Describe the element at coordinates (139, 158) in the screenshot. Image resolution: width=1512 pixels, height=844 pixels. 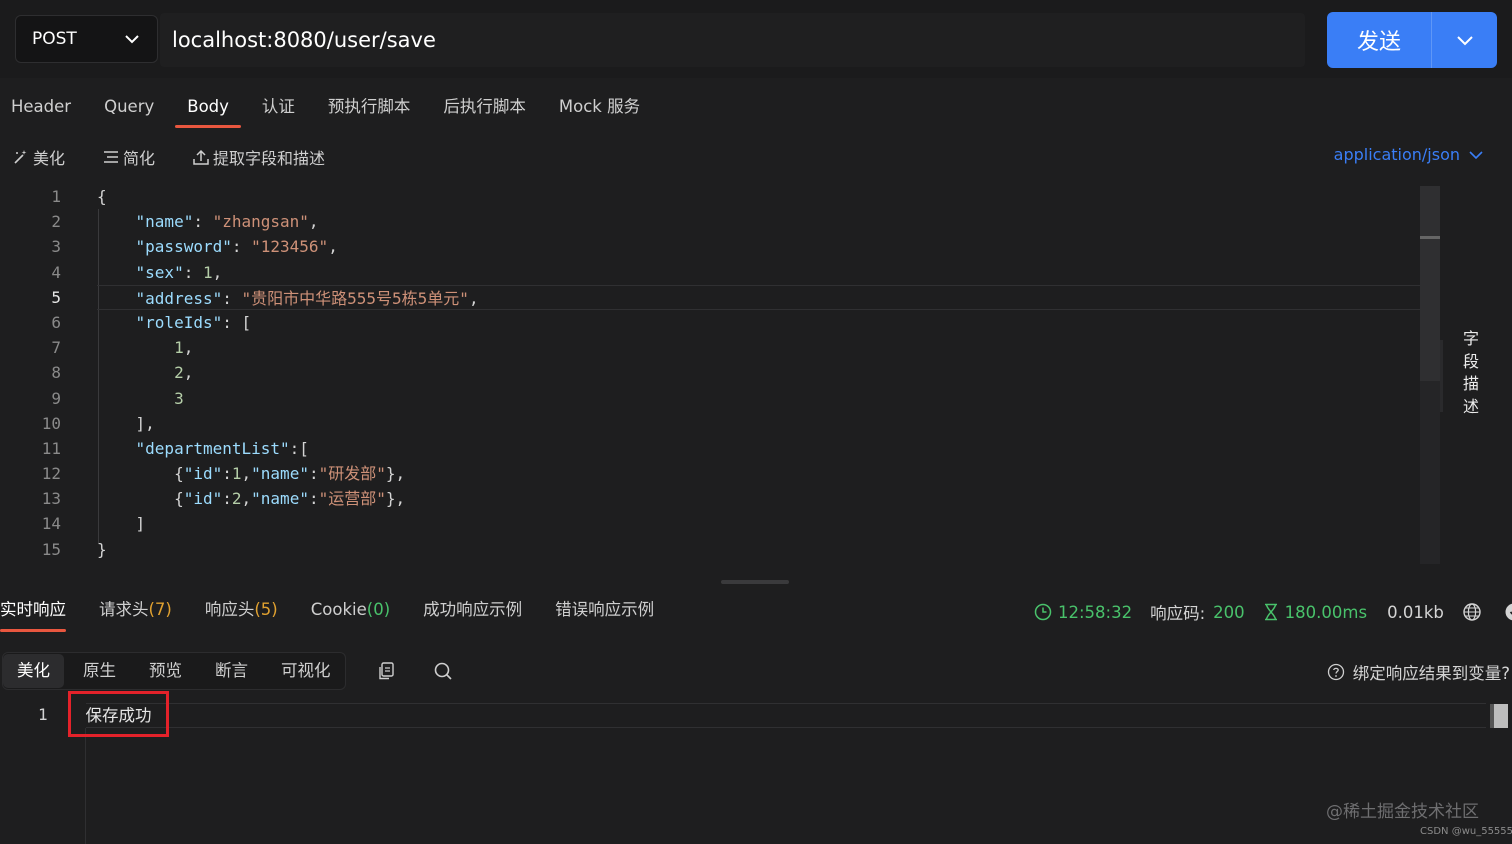
I see `simplify-label: 简化` at that location.